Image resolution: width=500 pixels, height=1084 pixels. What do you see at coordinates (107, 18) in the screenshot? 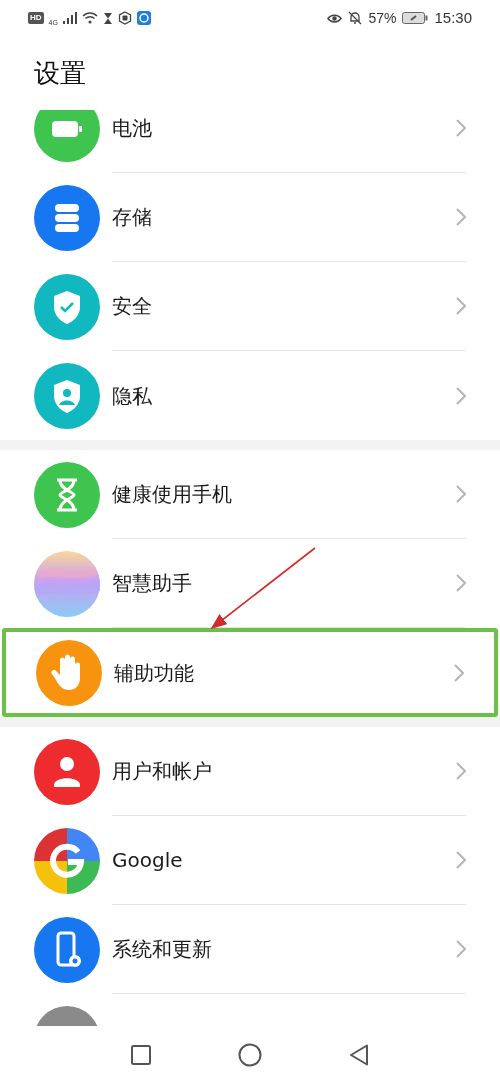
I see `hourglass-icon` at bounding box center [107, 18].